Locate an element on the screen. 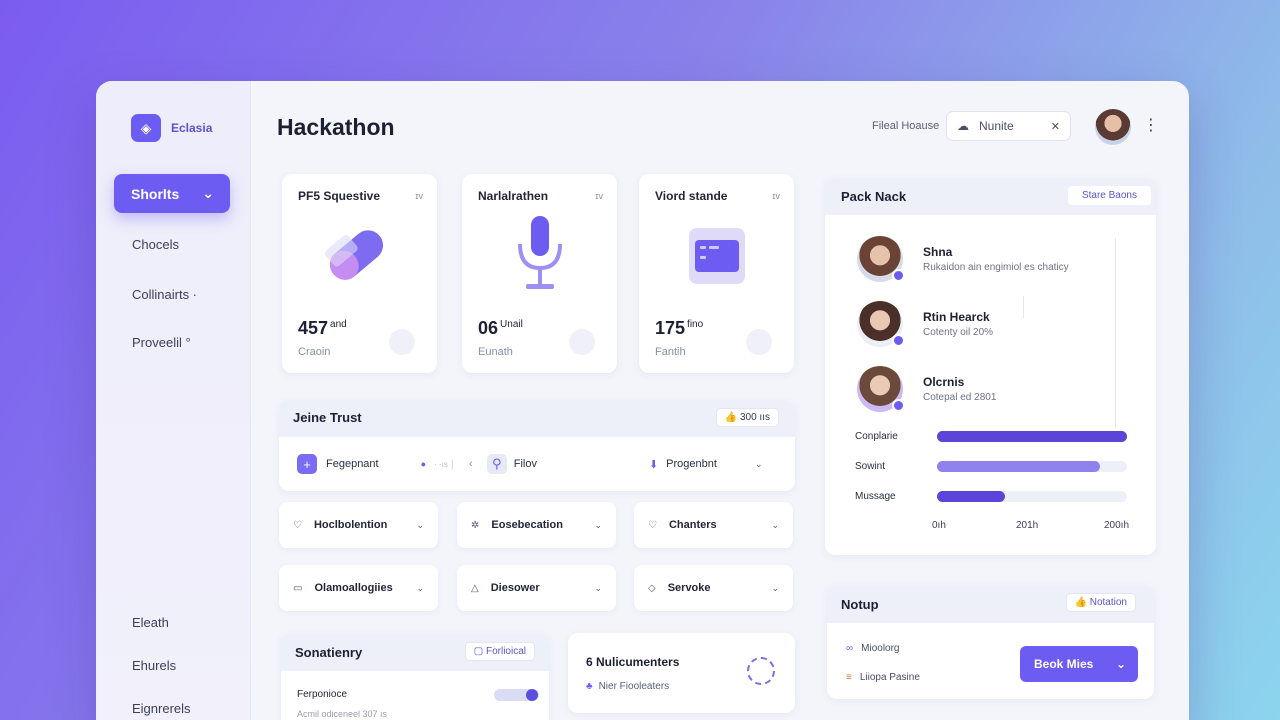 The width and height of the screenshot is (1280, 720). person-sub: Cotenty oil 20% is located at coordinates (958, 332).